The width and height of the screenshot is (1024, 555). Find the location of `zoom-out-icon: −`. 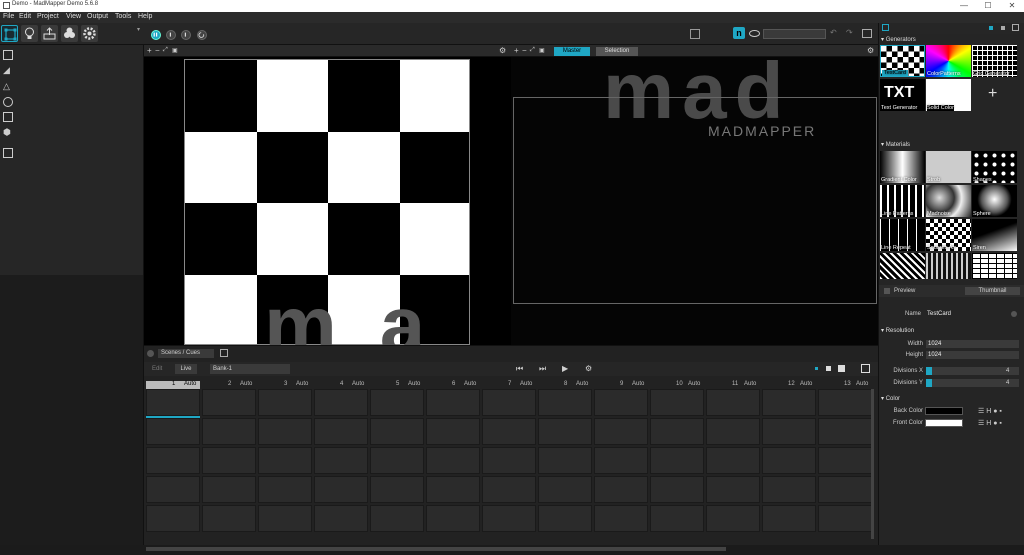

zoom-out-icon: − is located at coordinates (157, 50).